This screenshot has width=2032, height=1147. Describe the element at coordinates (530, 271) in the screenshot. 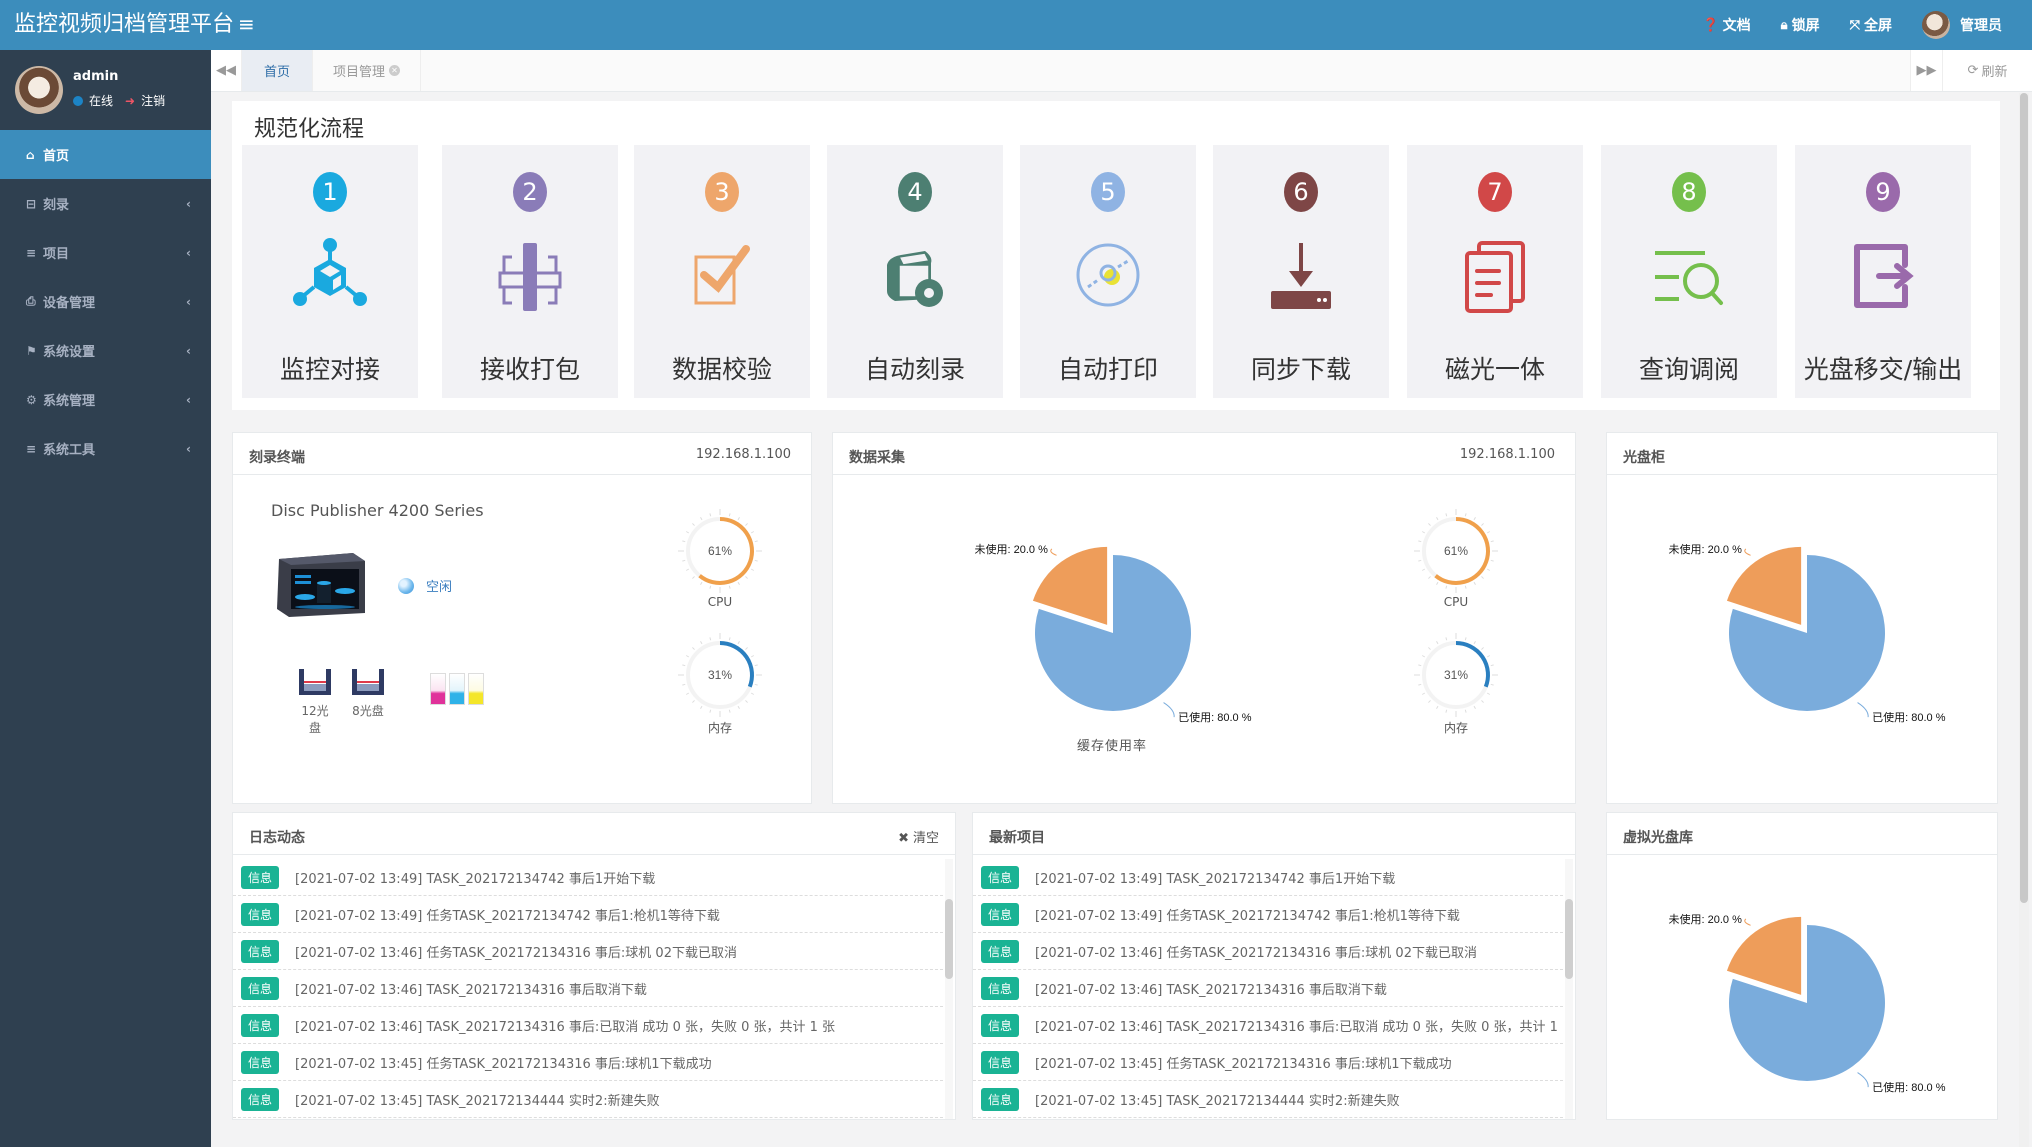

I see `process-step-card: 2 接收打包` at that location.